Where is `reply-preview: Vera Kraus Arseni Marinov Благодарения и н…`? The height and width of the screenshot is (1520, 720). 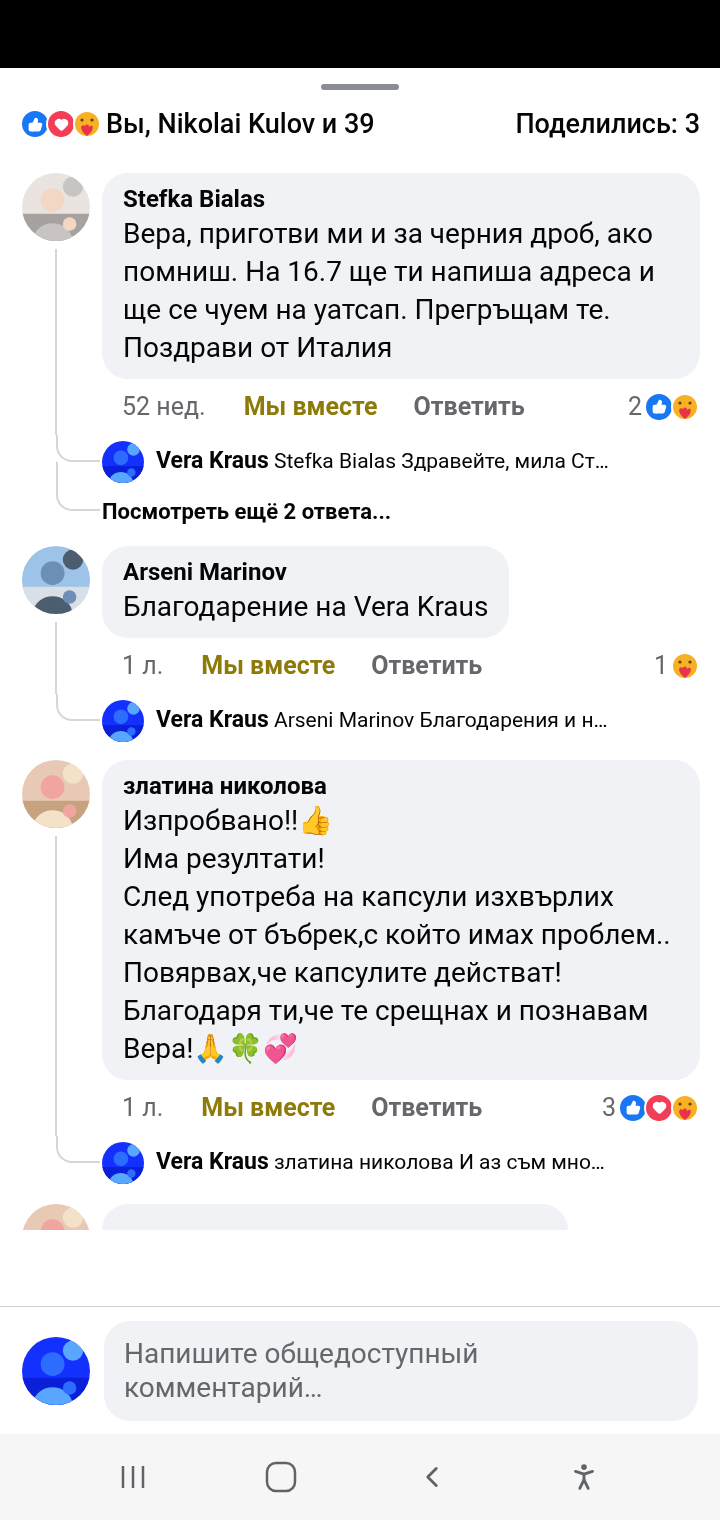 reply-preview: Vera Kraus Arseni Marinov Благодарения и н… is located at coordinates (382, 720).